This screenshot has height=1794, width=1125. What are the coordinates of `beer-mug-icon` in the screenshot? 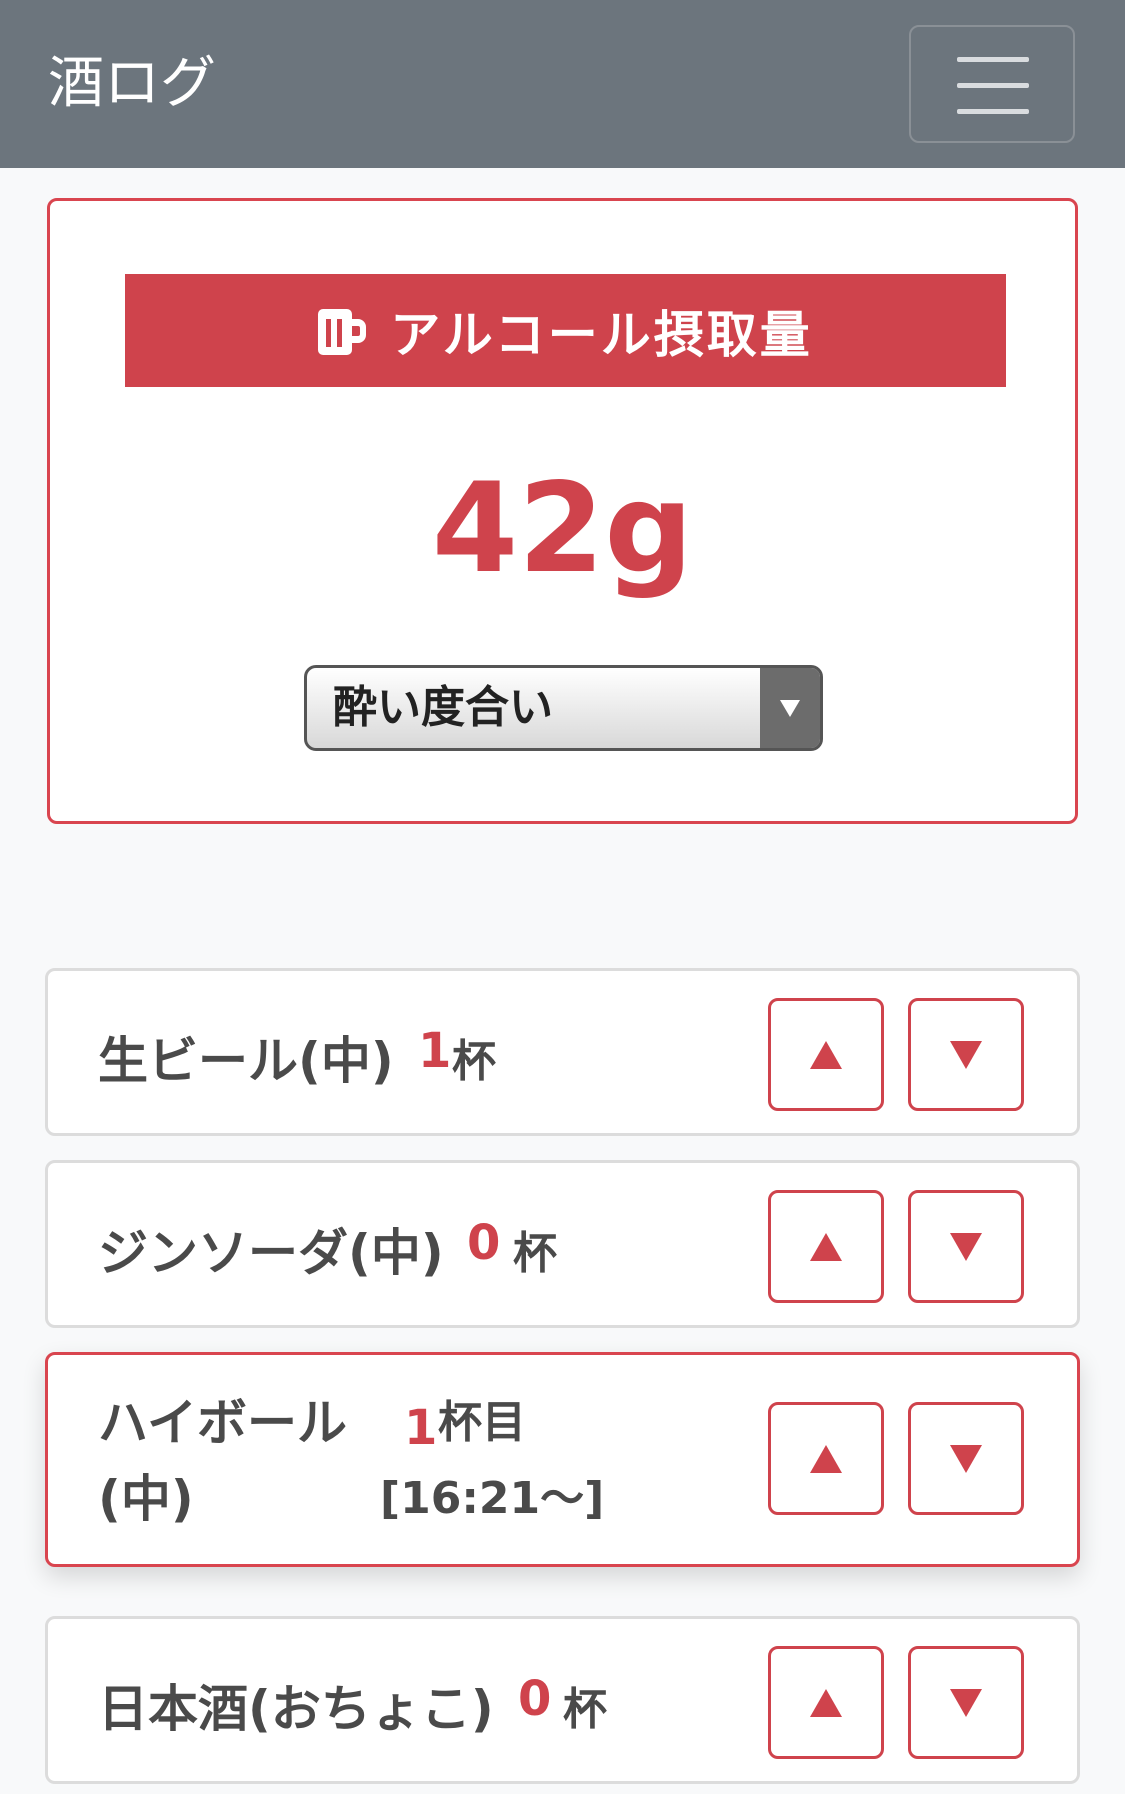 It's located at (343, 331).